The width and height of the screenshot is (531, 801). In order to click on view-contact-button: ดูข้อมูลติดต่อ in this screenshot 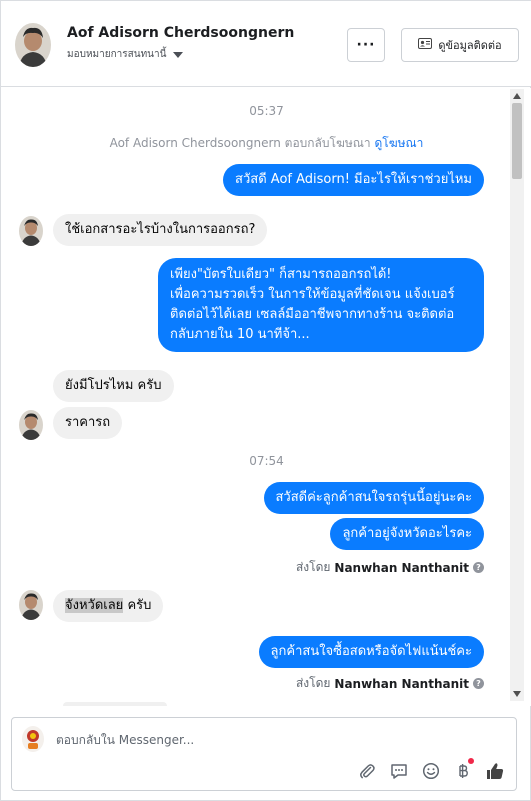, I will do `click(460, 45)`.